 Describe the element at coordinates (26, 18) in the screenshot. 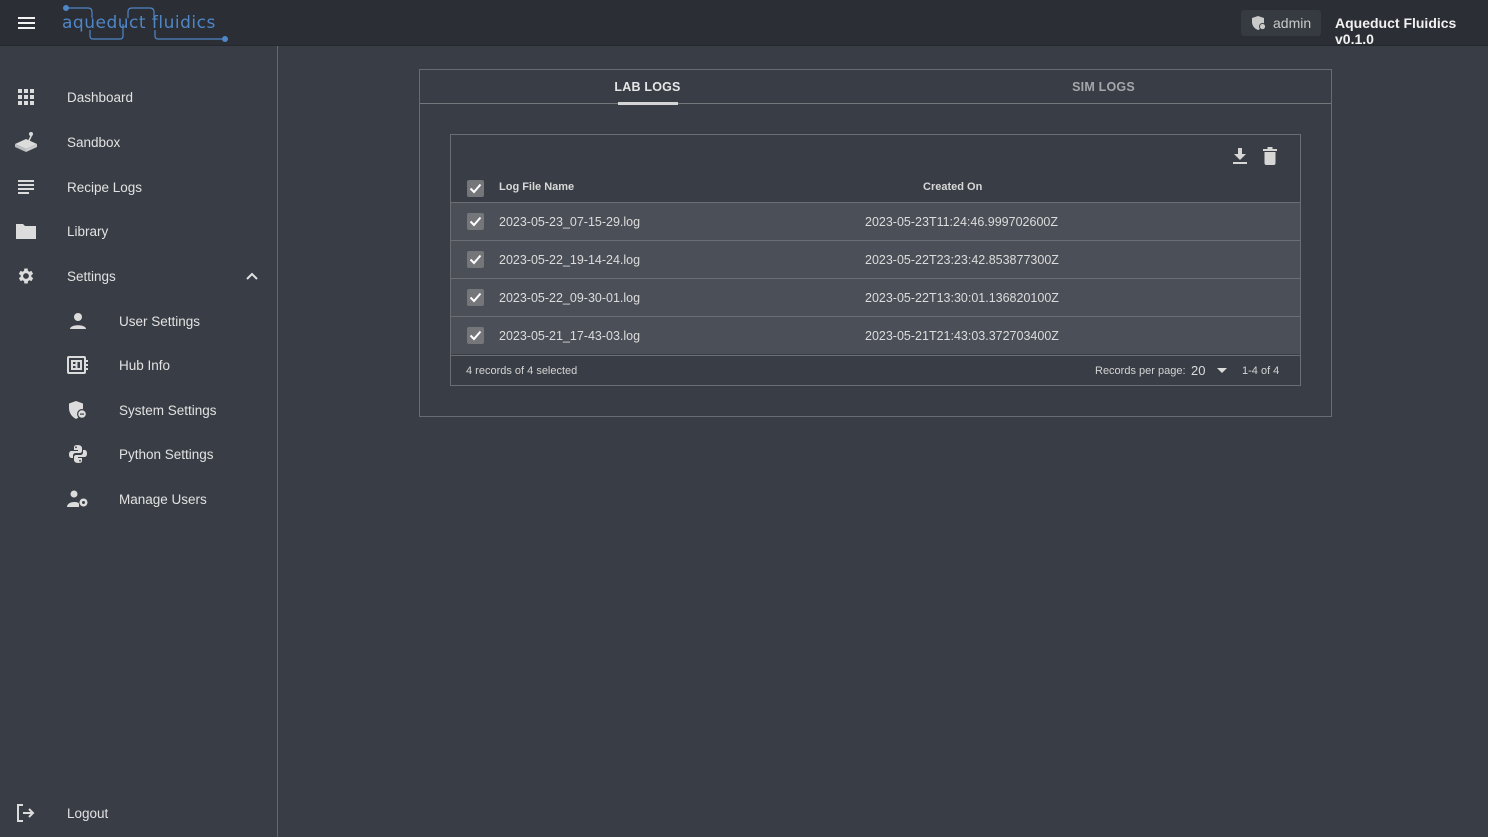

I see `hamburger-icon` at that location.